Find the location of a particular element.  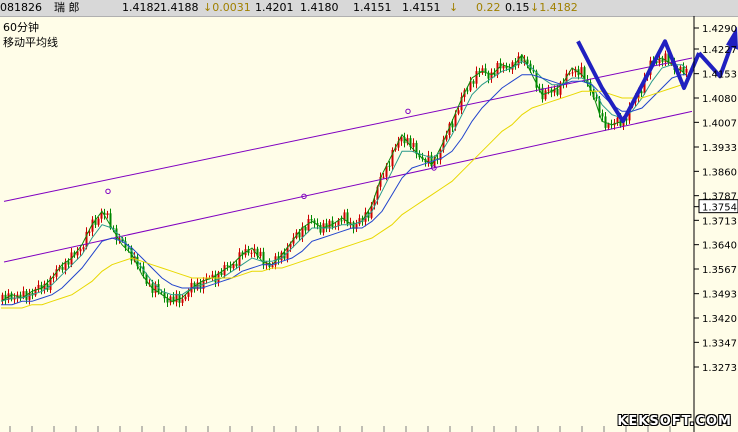

y-tick-label: 1.4007 is located at coordinates (719, 123).